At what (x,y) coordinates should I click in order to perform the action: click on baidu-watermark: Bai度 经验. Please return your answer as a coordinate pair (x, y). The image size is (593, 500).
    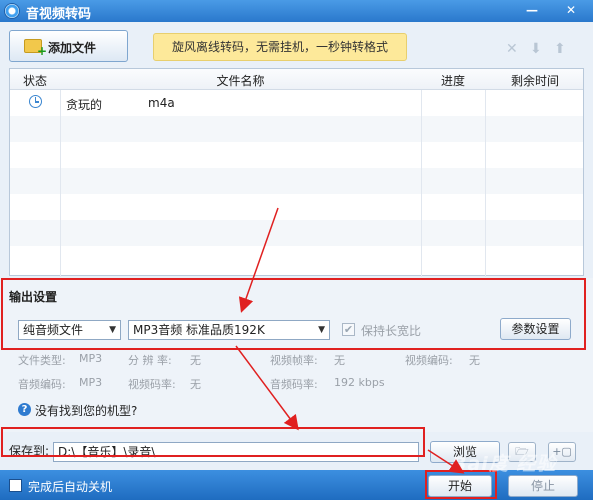
    Looking at the image, I should click on (504, 464).